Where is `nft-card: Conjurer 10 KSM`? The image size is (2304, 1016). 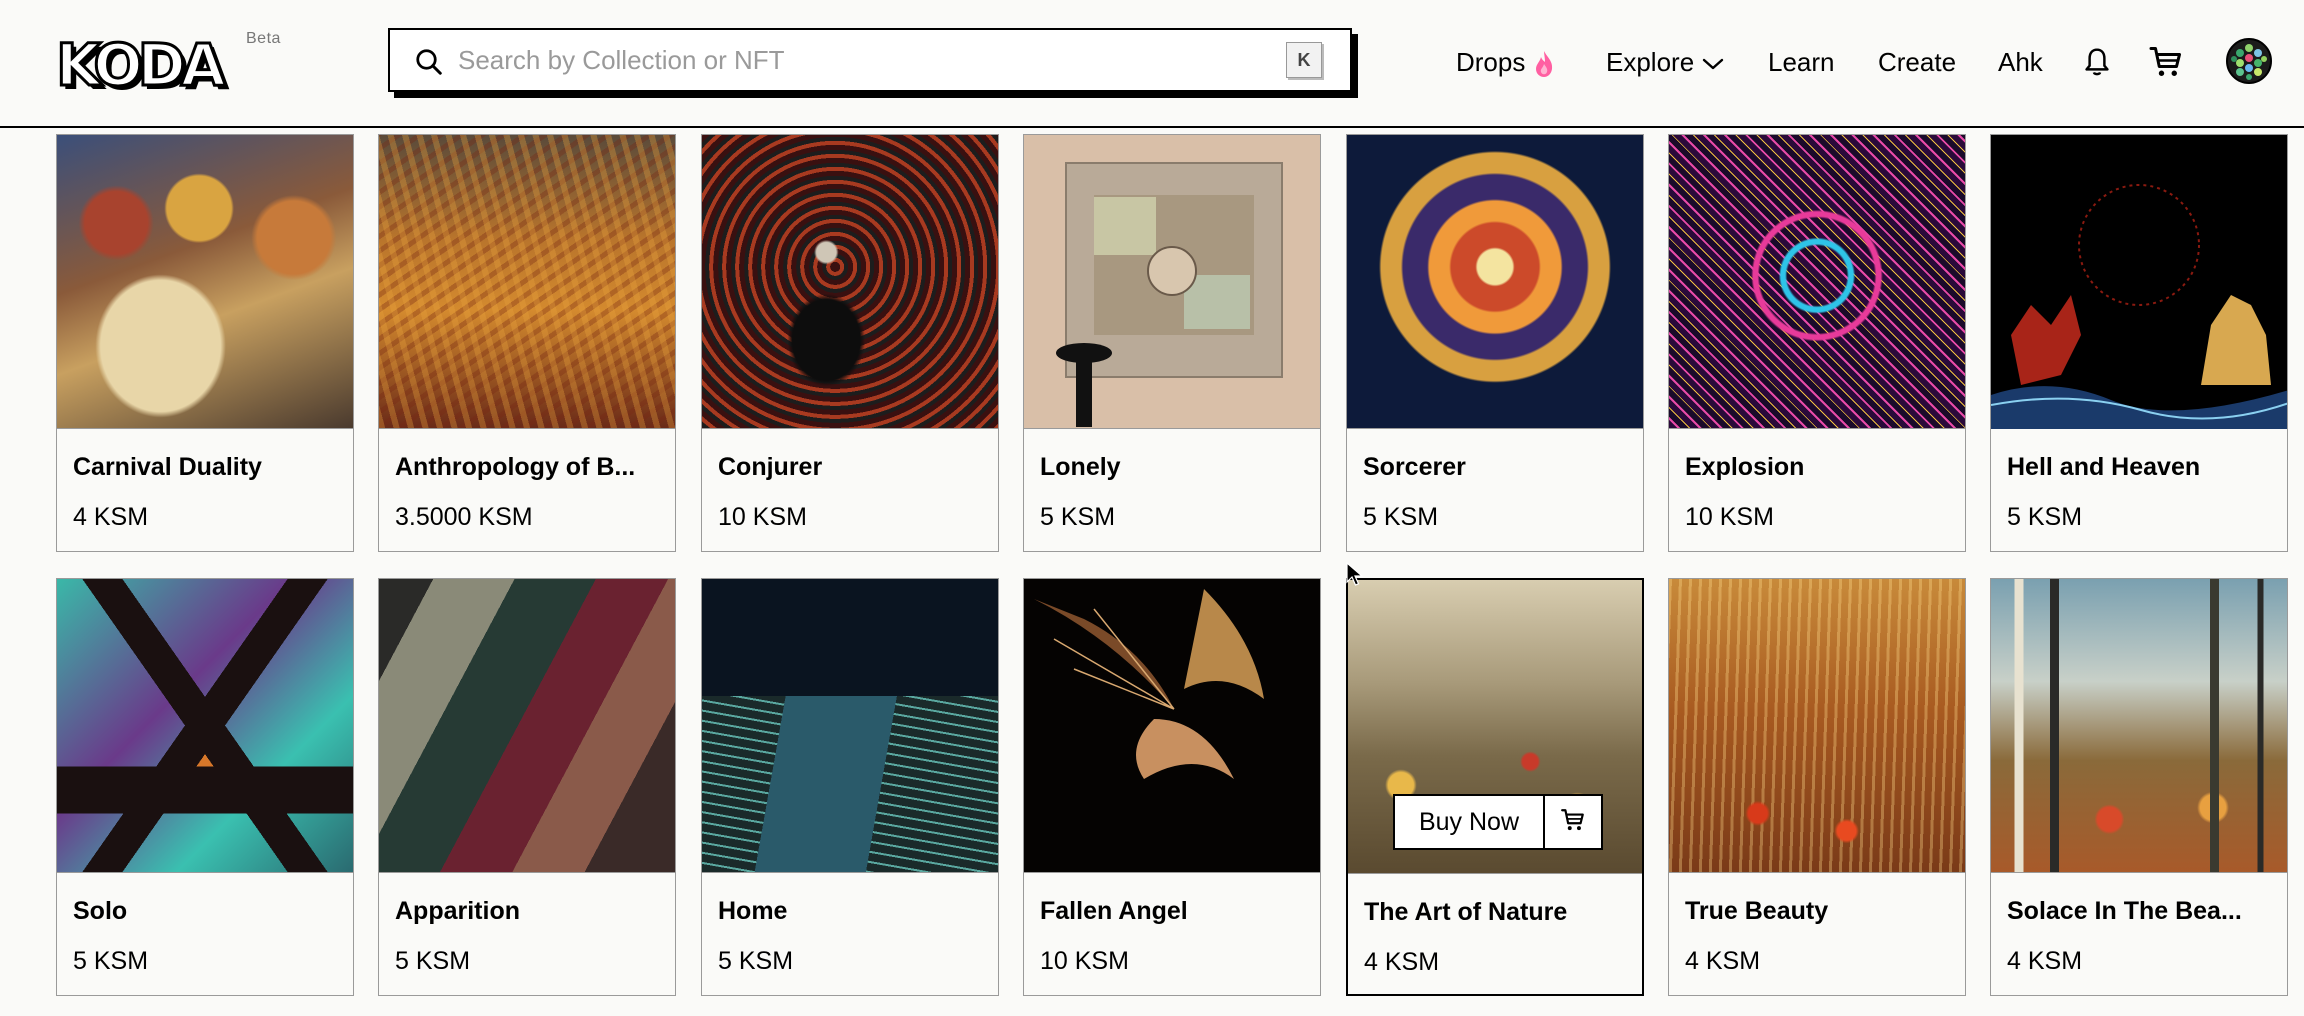
nft-card: Conjurer 10 KSM is located at coordinates (850, 343).